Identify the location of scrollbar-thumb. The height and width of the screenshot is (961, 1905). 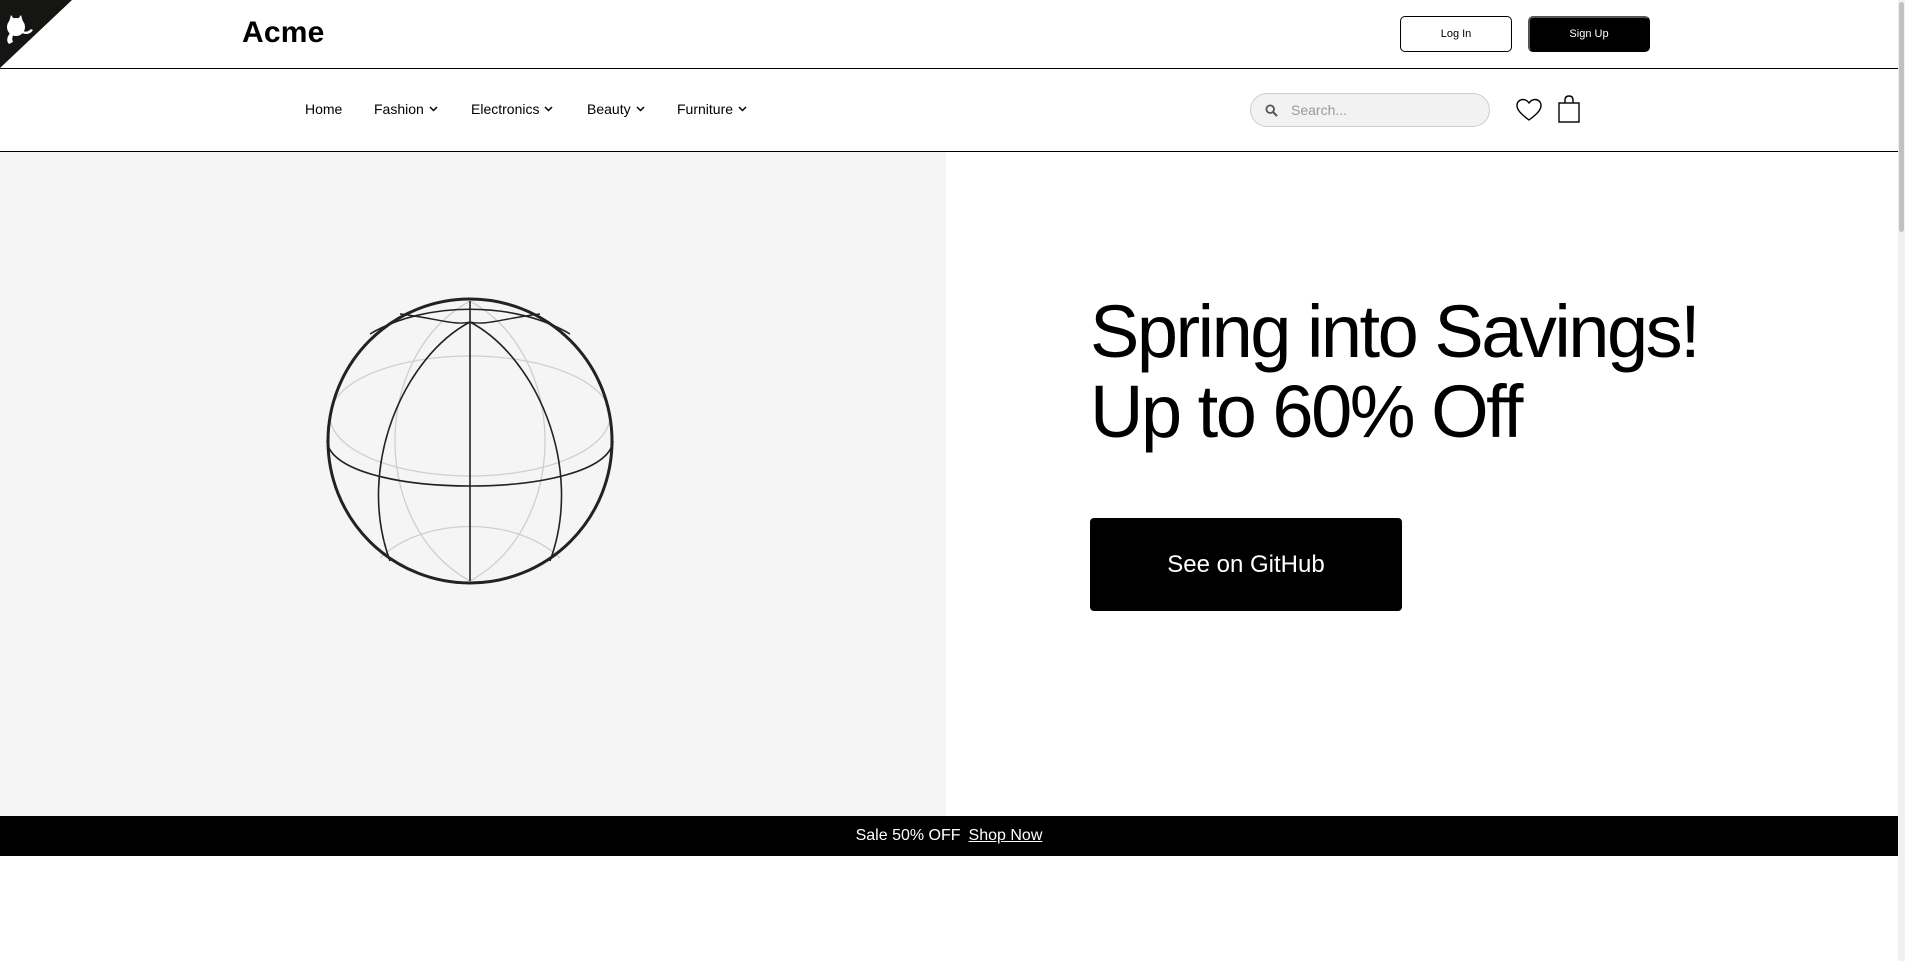
(1901, 117).